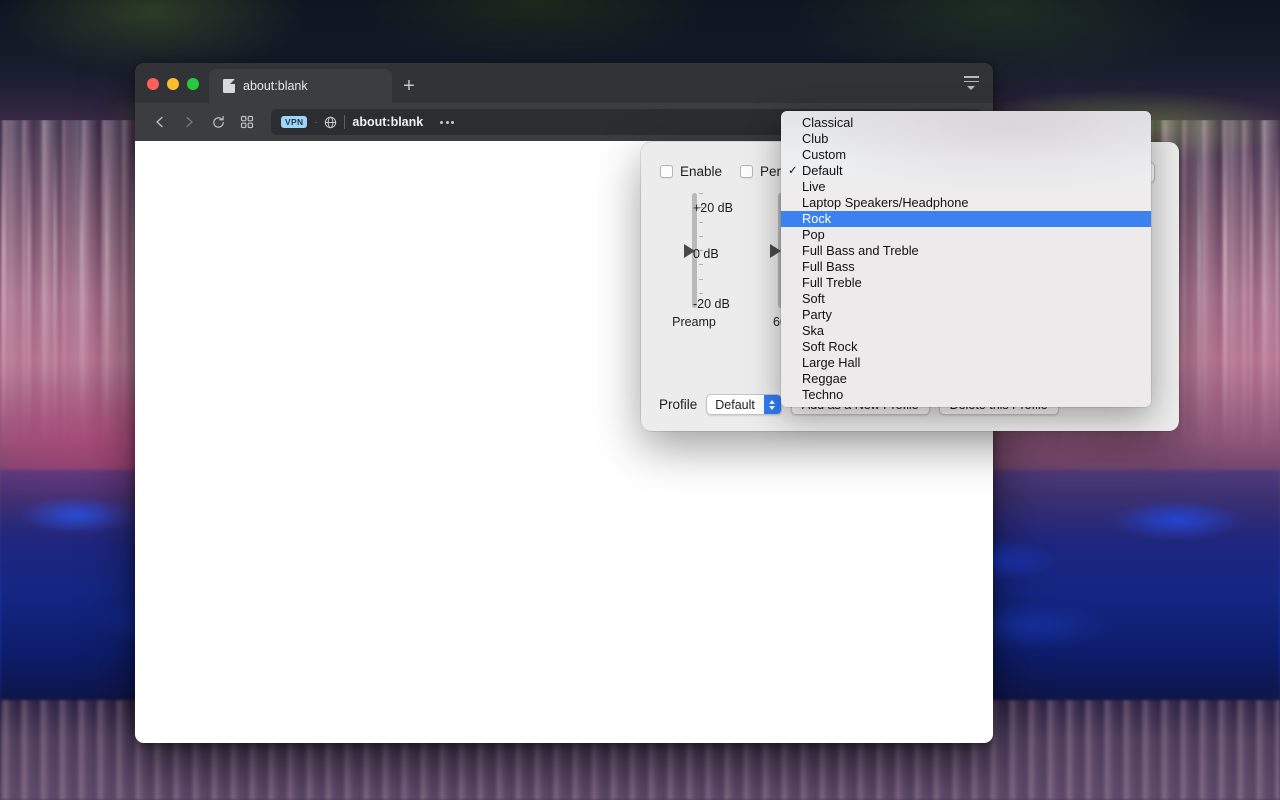 The width and height of the screenshot is (1280, 800). What do you see at coordinates (823, 394) in the screenshot?
I see `menu-item-label: Techno` at bounding box center [823, 394].